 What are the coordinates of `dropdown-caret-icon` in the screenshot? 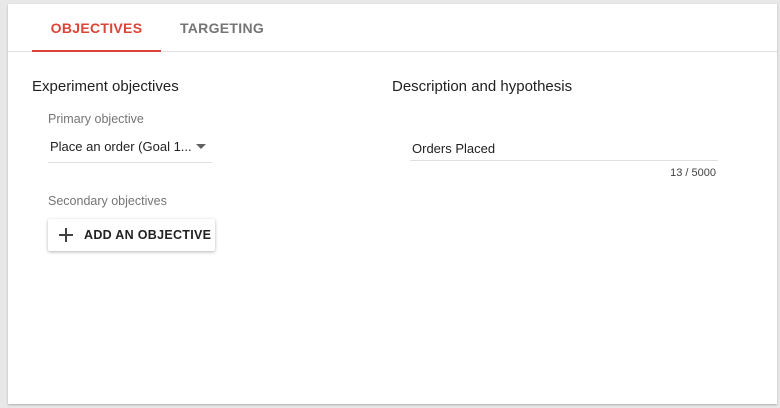 It's located at (201, 146).